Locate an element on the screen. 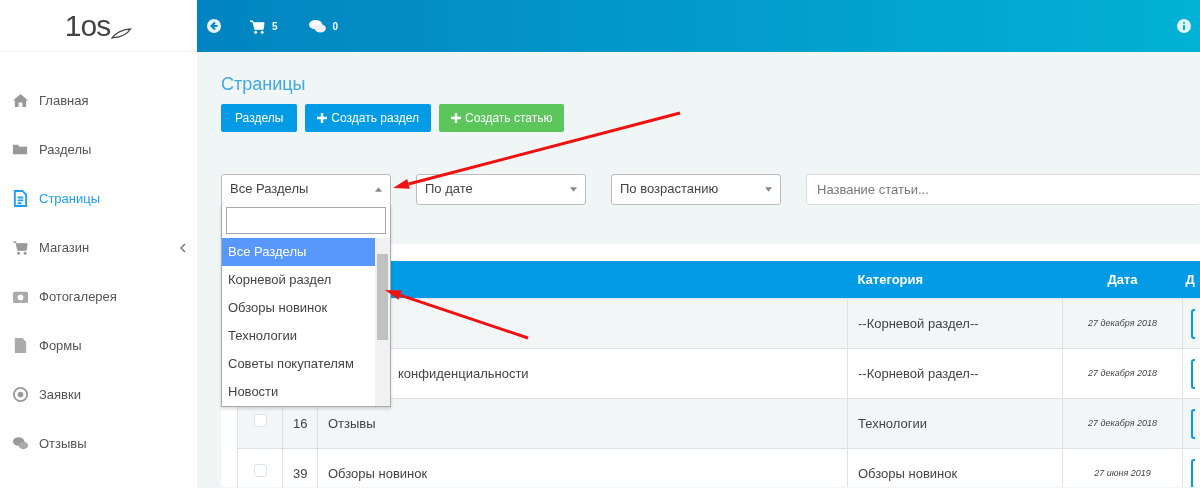 Image resolution: width=1200 pixels, height=488 pixels. logo-text: 1os is located at coordinates (87, 25).